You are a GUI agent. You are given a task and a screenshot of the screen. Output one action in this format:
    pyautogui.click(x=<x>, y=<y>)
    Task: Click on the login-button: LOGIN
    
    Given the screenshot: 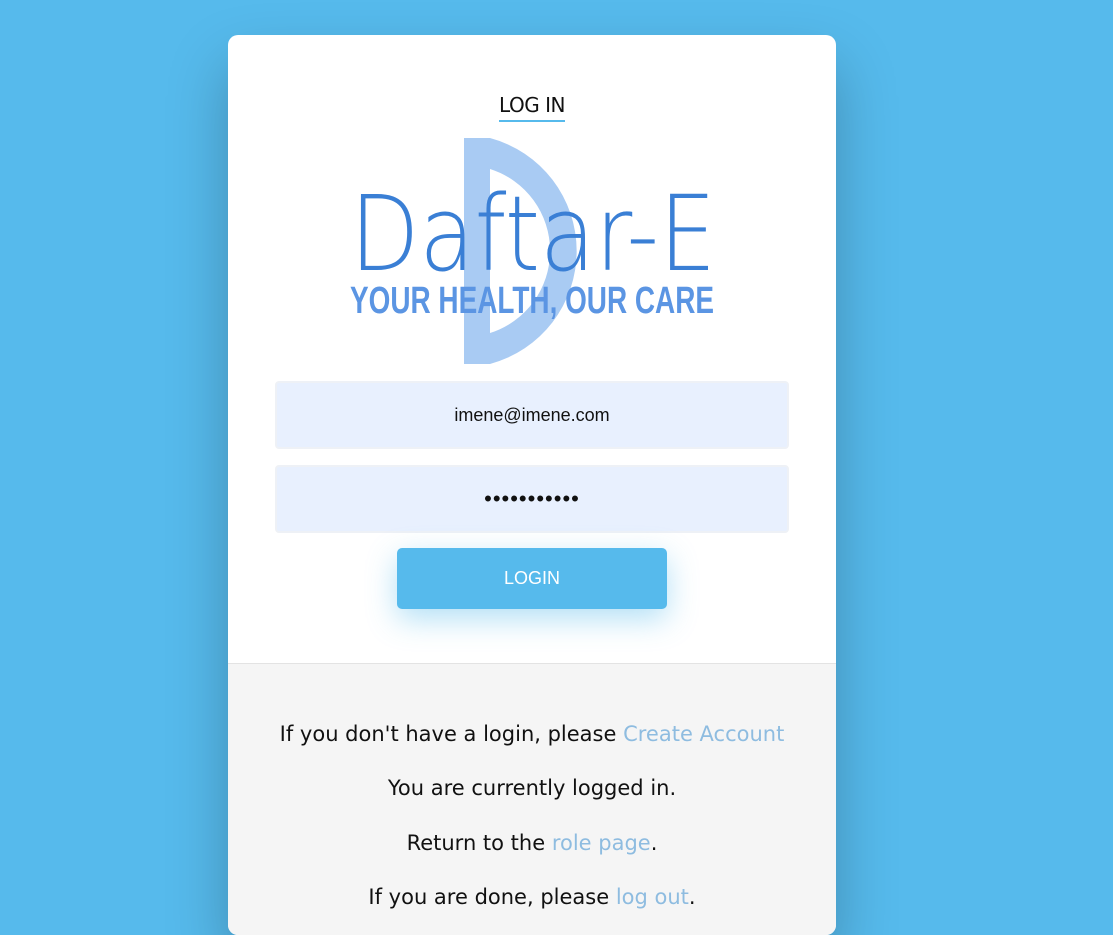 What is the action you would take?
    pyautogui.click(x=532, y=578)
    